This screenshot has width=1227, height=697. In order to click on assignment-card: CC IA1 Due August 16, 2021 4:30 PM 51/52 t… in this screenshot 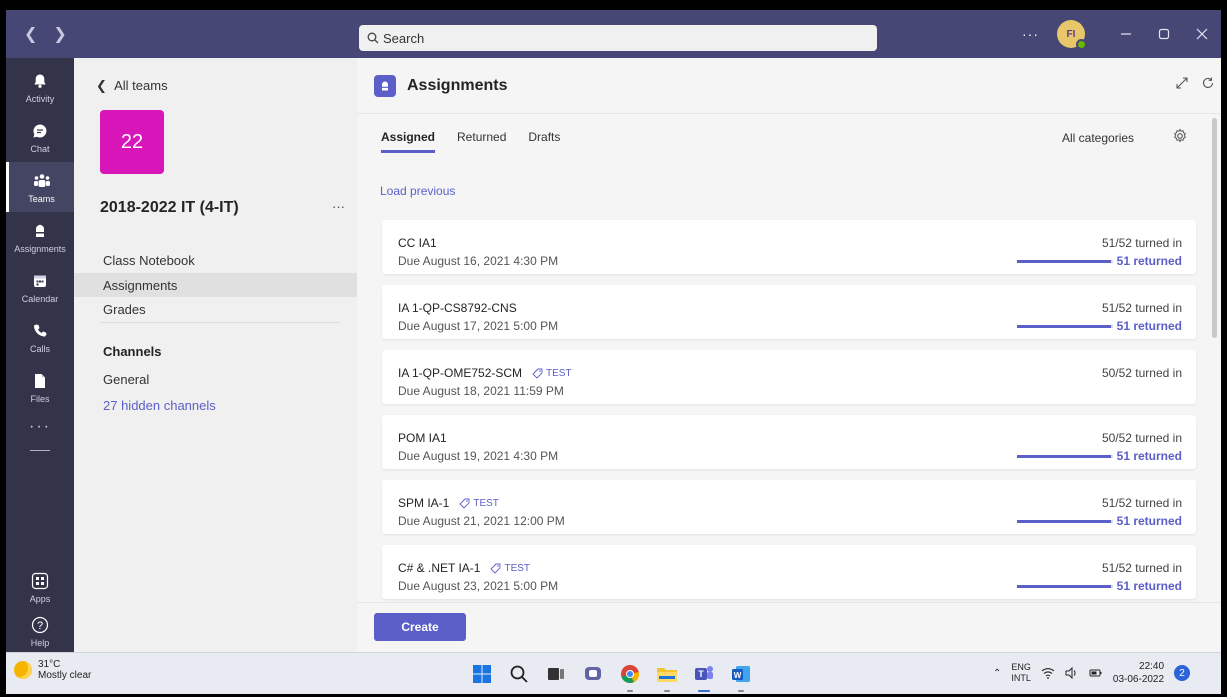, I will do `click(789, 247)`.